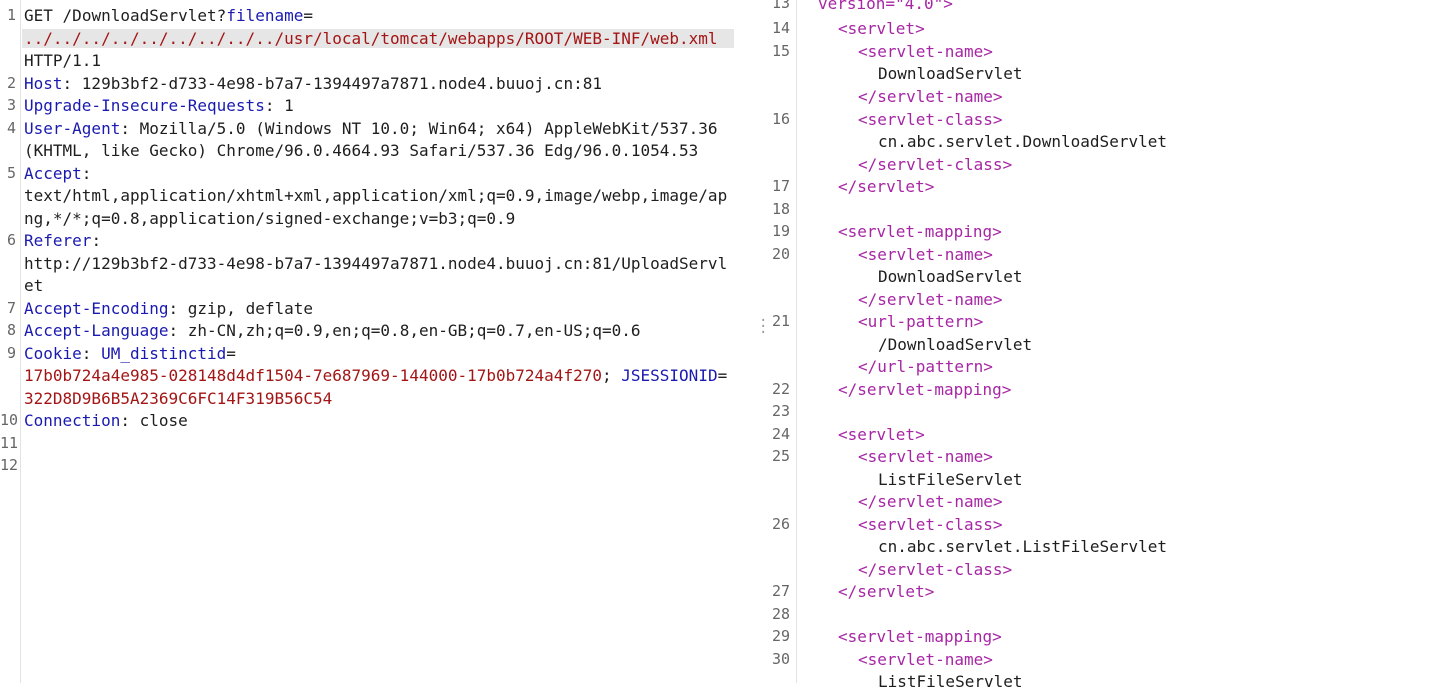 The image size is (1430, 691). Describe the element at coordinates (72, 420) in the screenshot. I see `header-key: Connection` at that location.